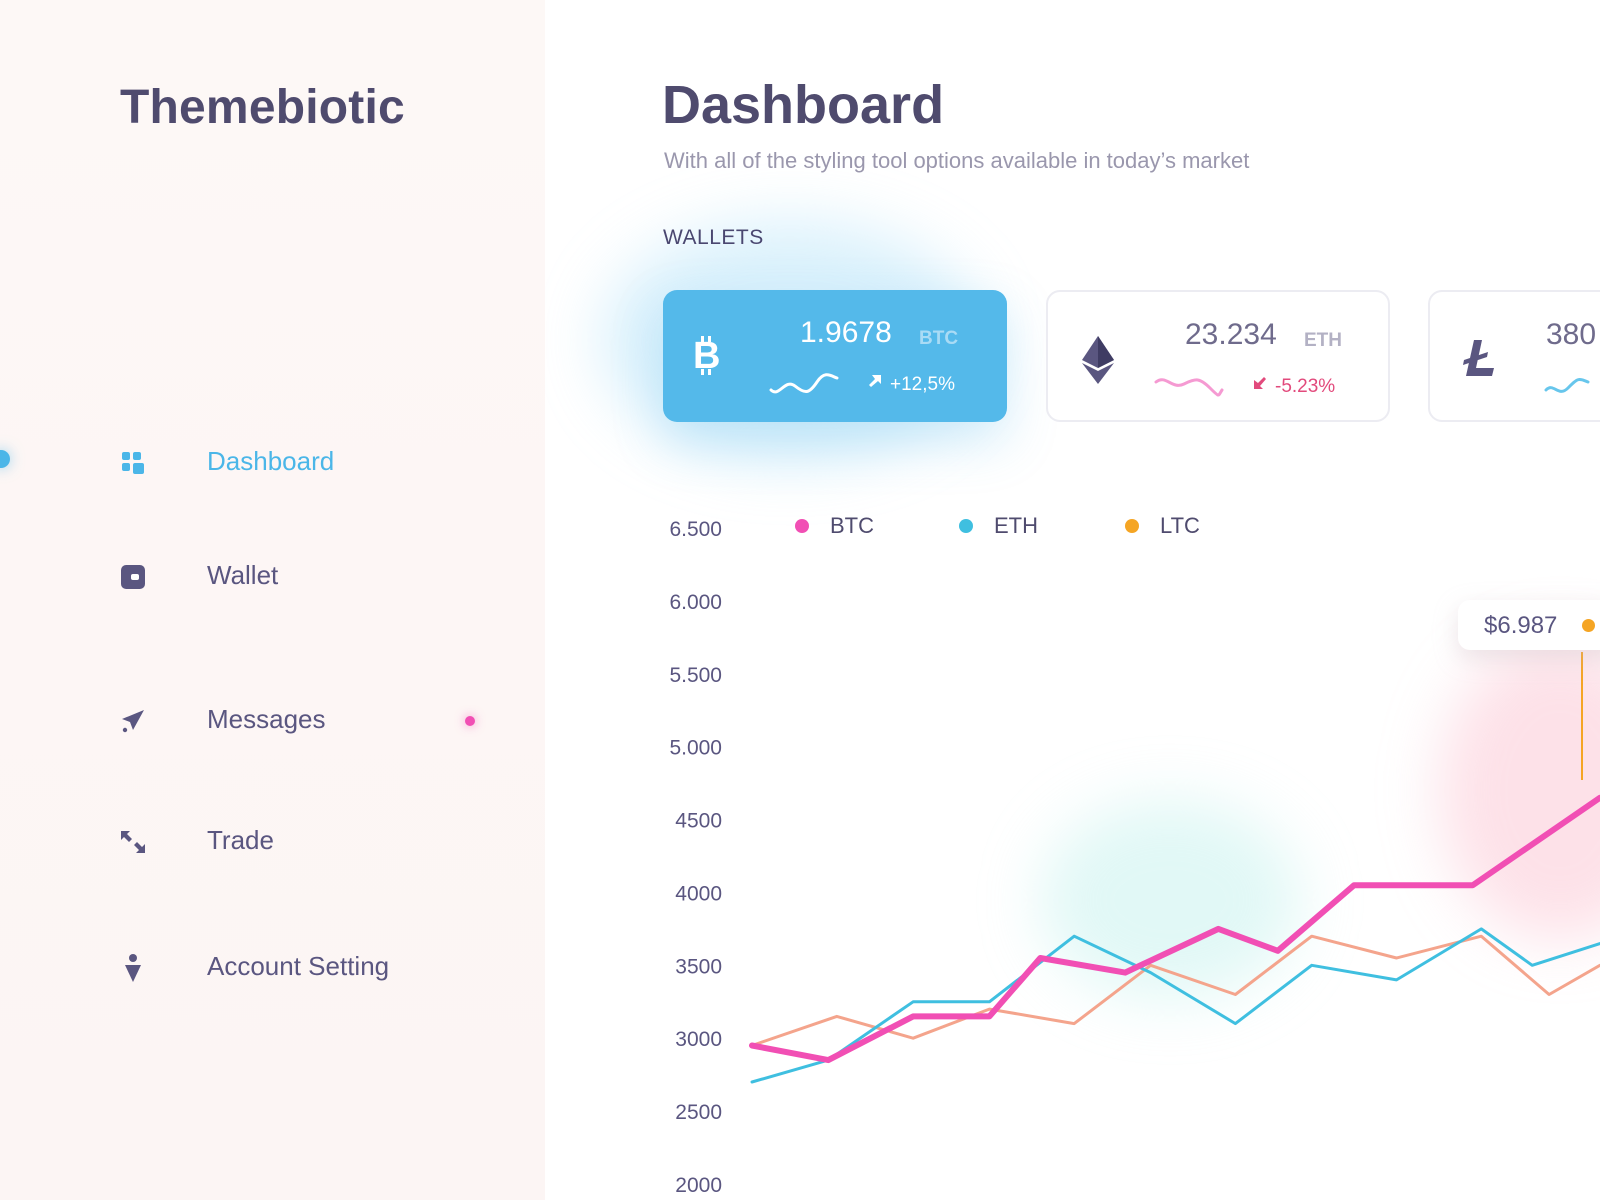 This screenshot has height=1200, width=1600. Describe the element at coordinates (695, 748) in the screenshot. I see `y-tick-label: 5.000` at that location.